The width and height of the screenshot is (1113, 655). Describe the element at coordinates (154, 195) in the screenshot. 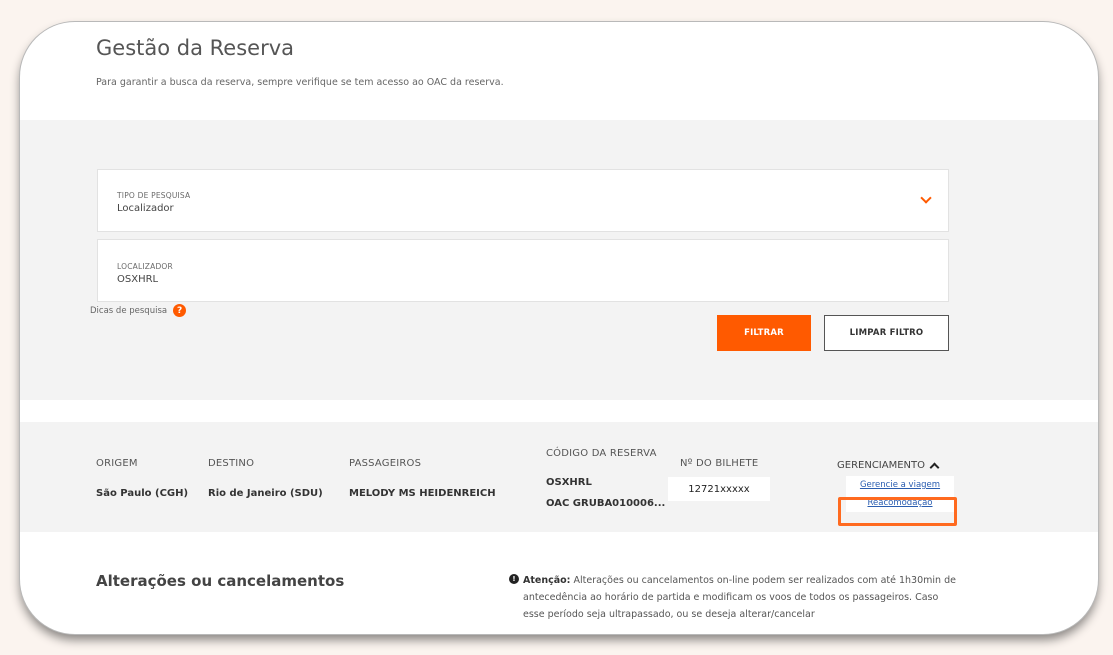

I see `search-type-label: TIPO DE PESQUISA` at that location.